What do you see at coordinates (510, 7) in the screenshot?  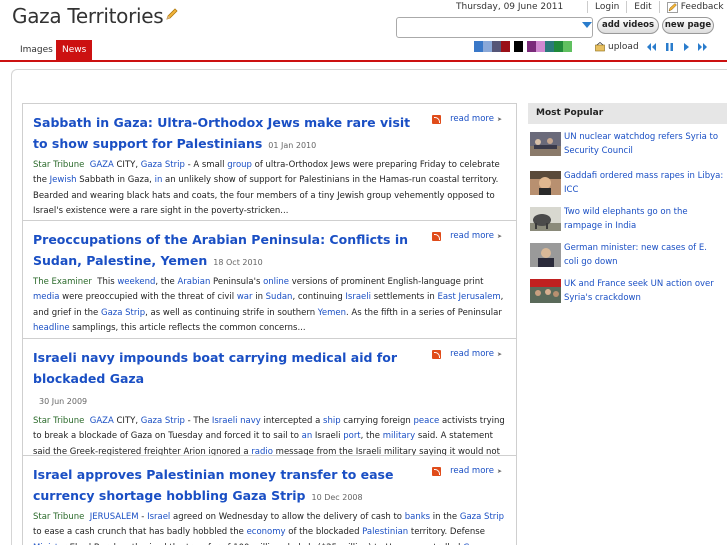 I see `current-date: Thursday, 09 June 2011` at bounding box center [510, 7].